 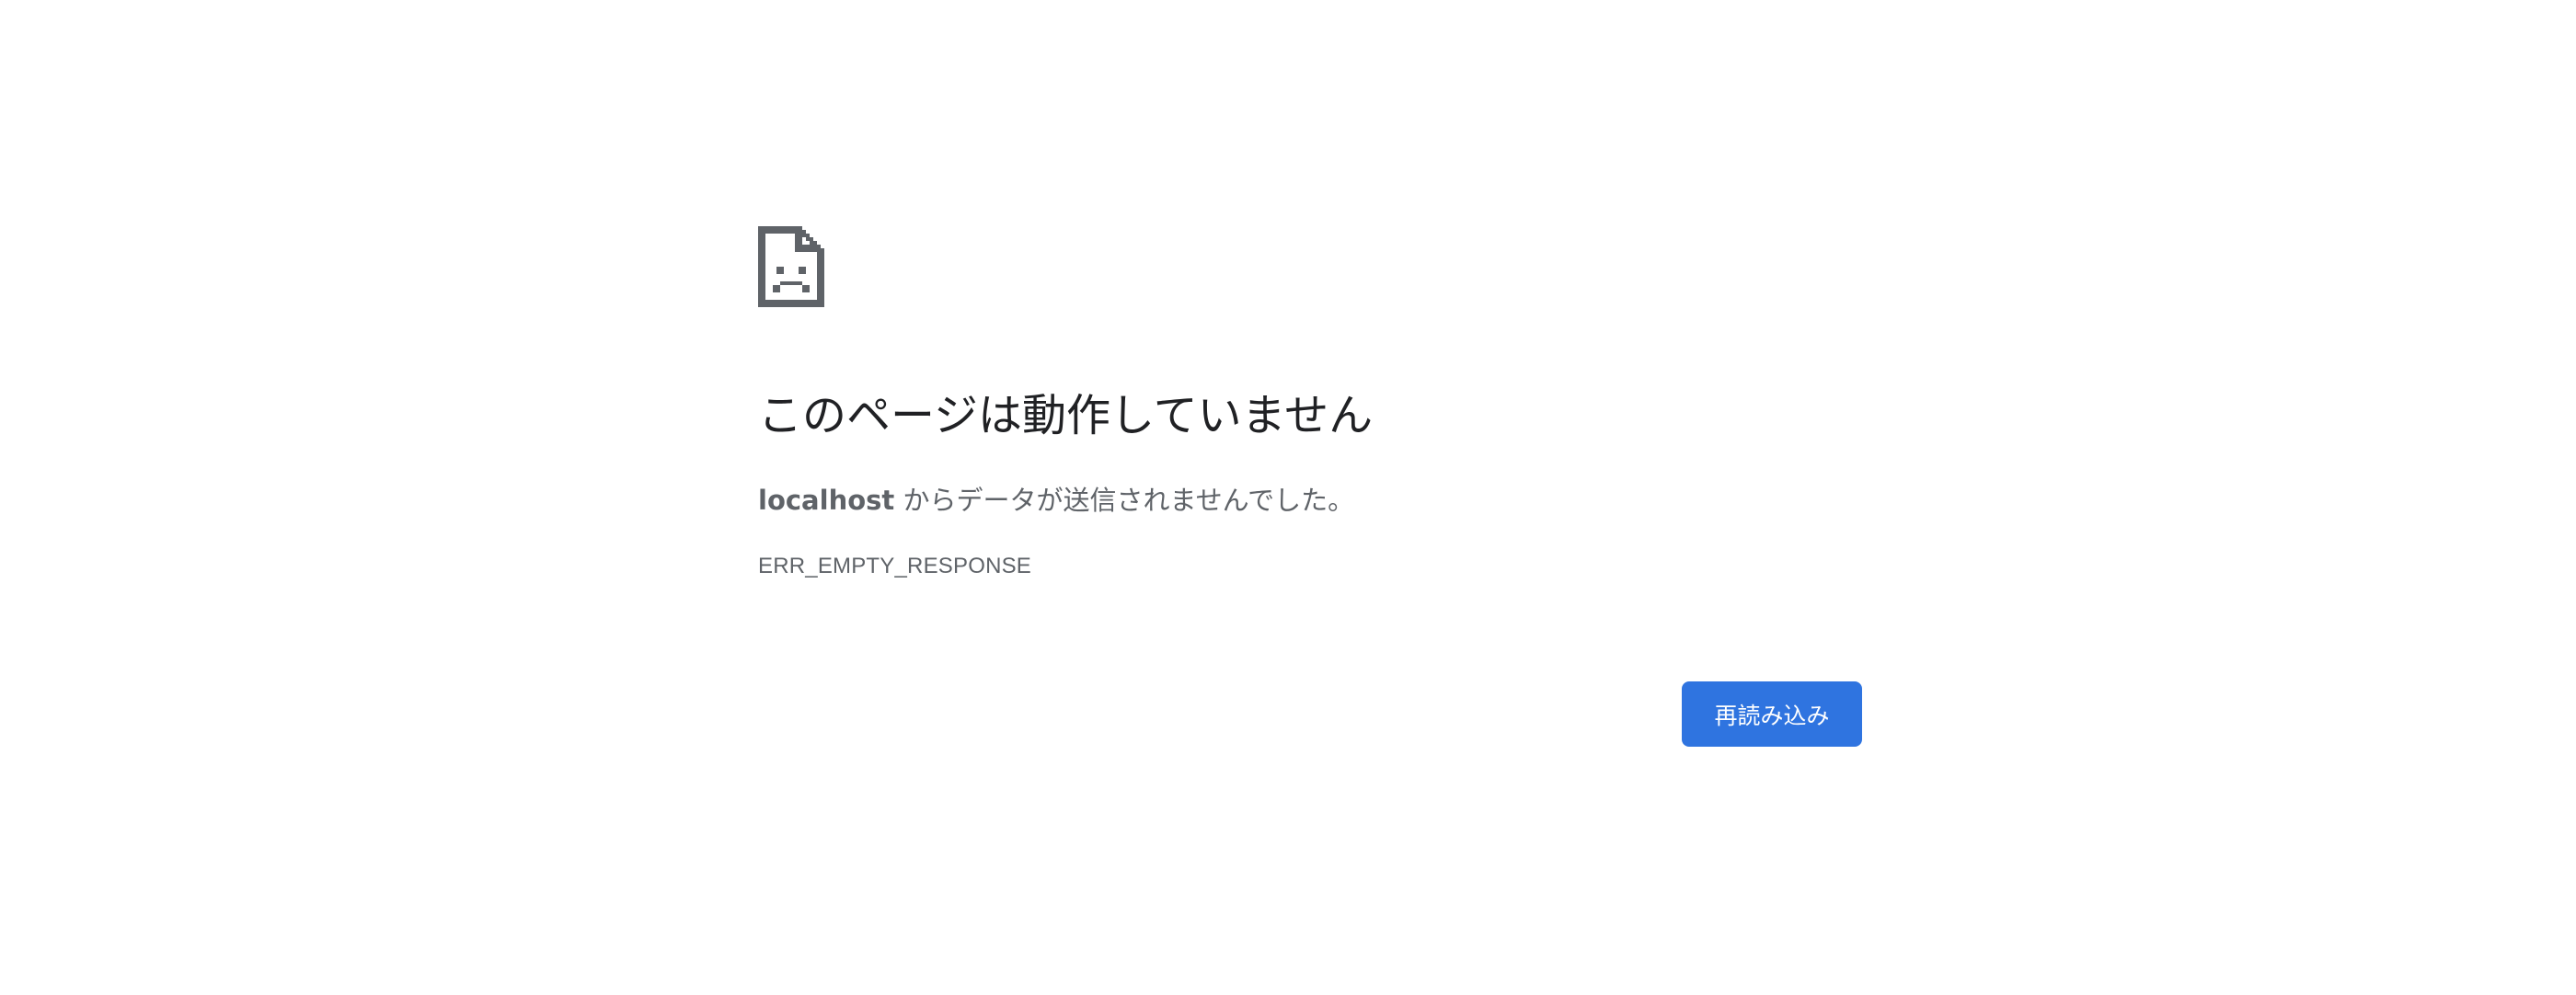 I want to click on reload-button: 再読み込み, so click(x=1772, y=714).